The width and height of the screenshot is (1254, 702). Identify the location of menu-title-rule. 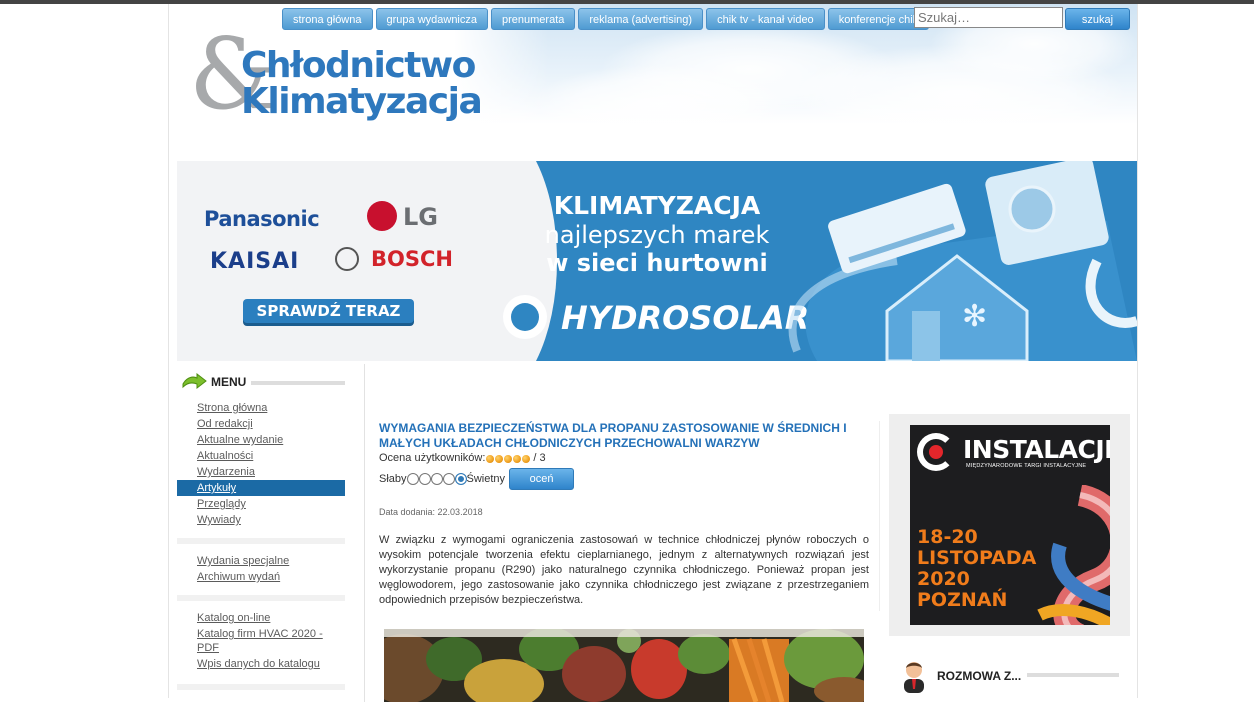
(298, 383).